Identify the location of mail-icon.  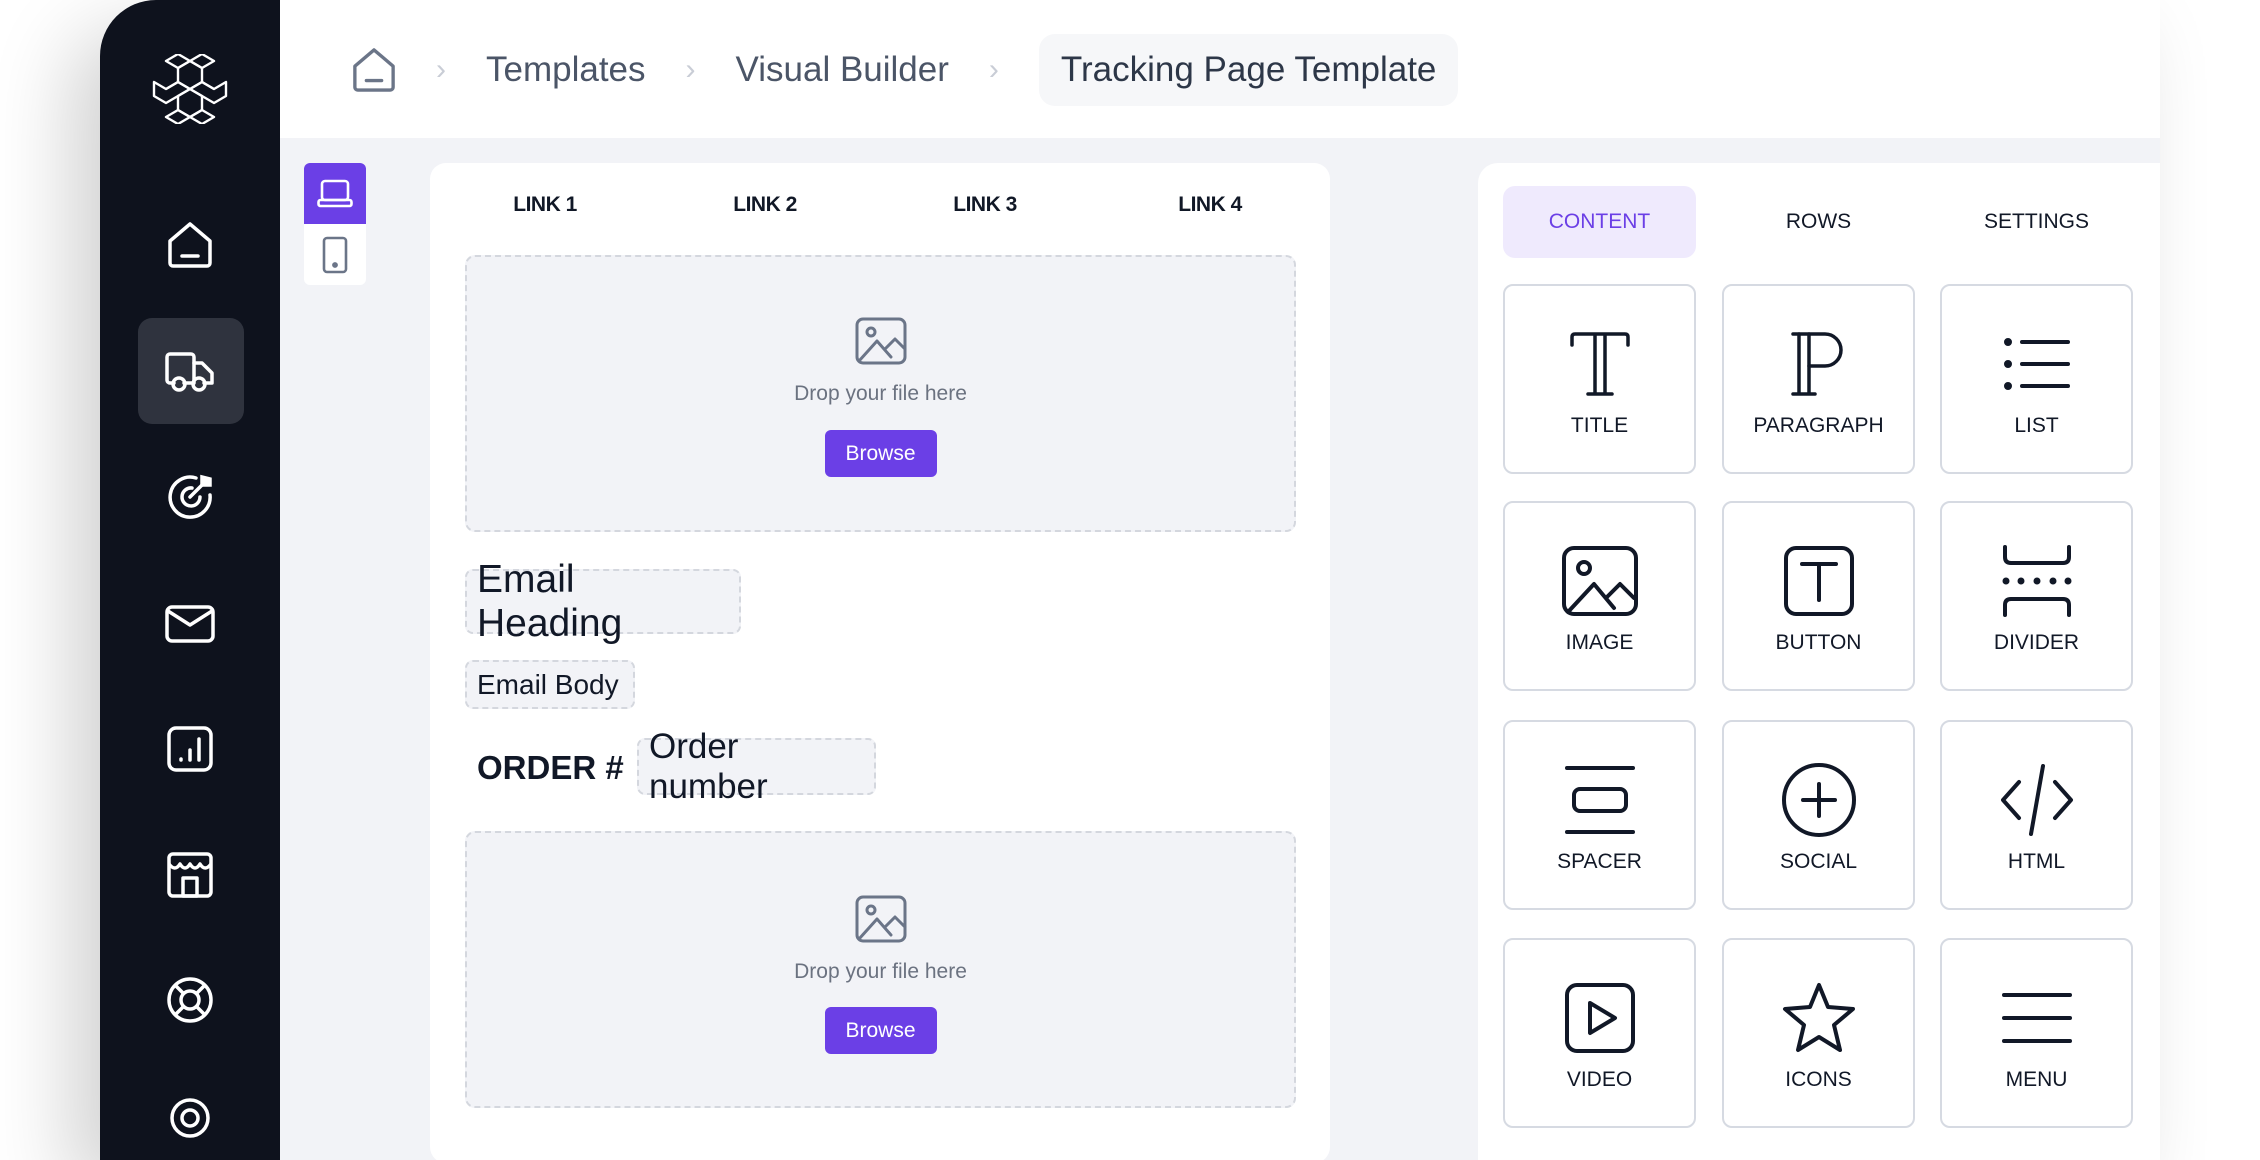
(190, 624).